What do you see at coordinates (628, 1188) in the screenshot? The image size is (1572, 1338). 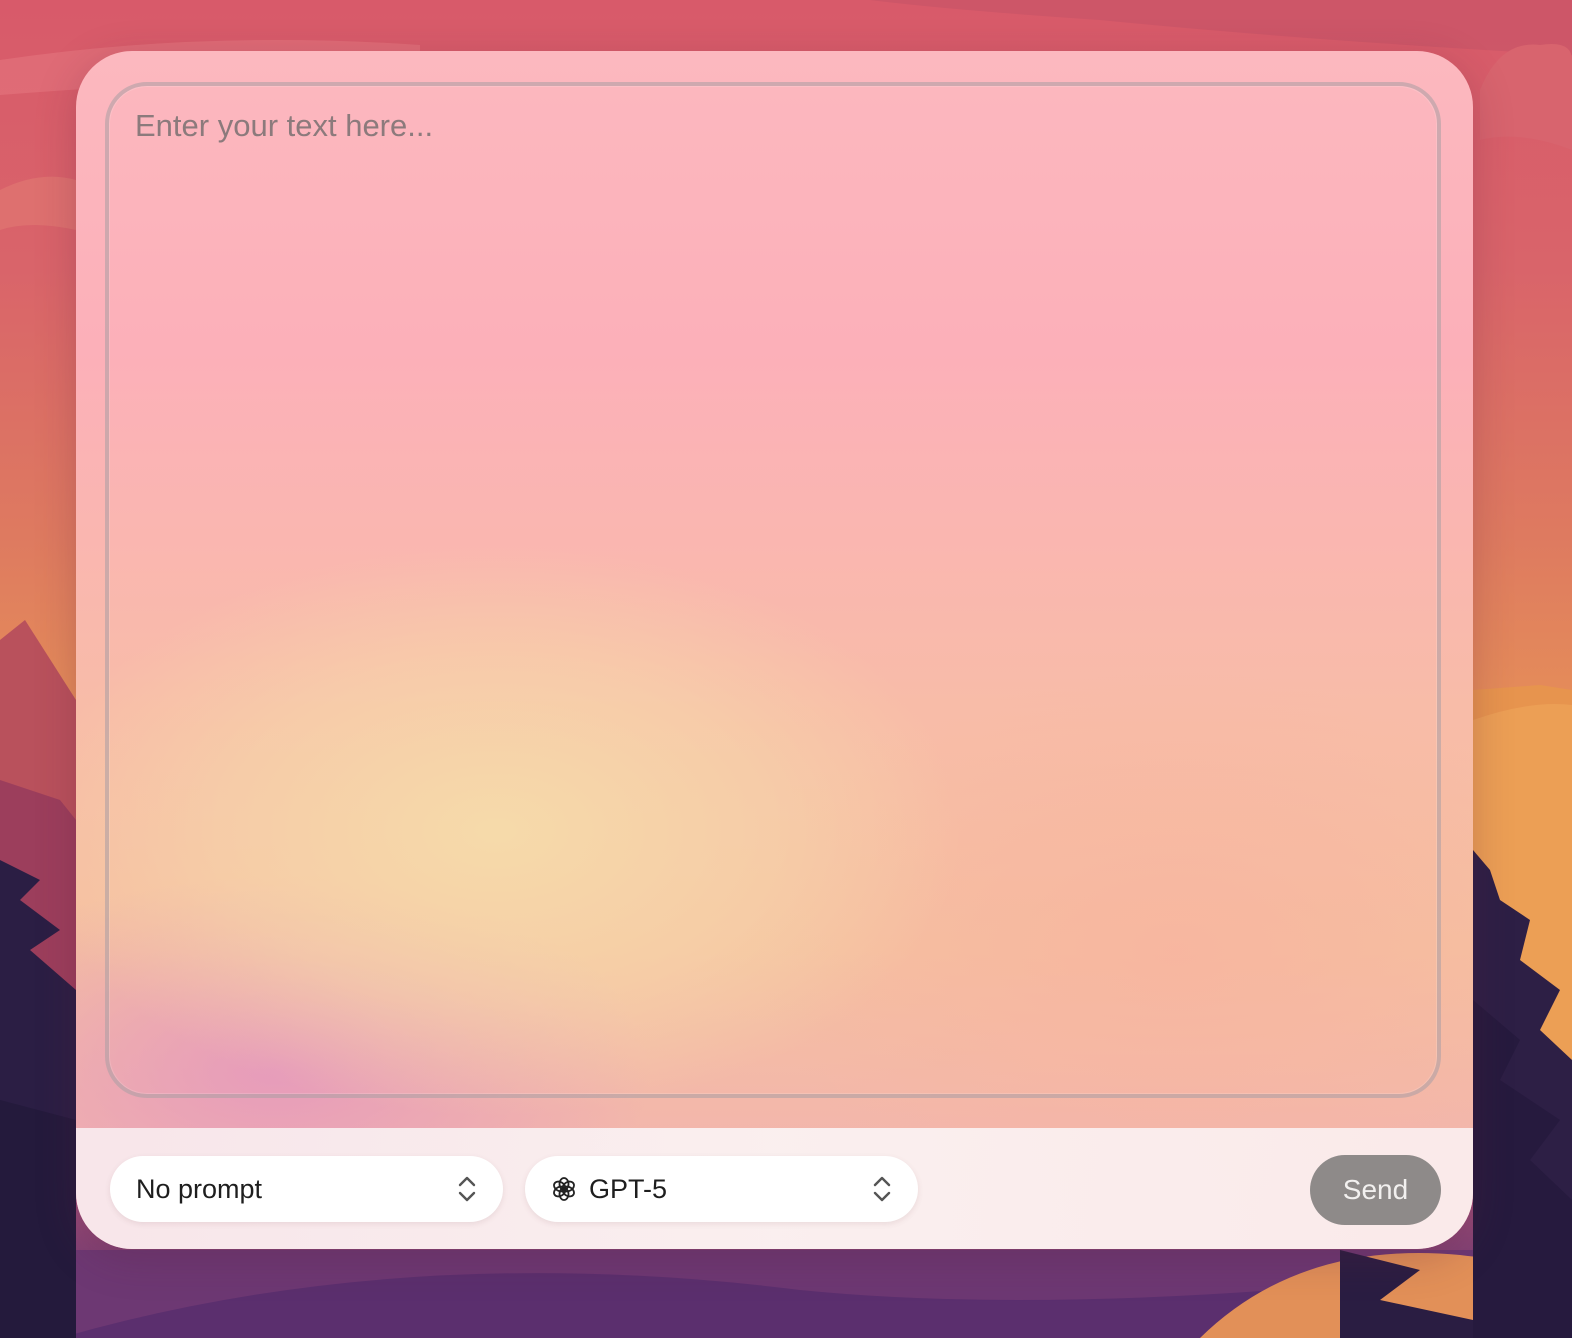 I see `model-select-value: GPT-5` at bounding box center [628, 1188].